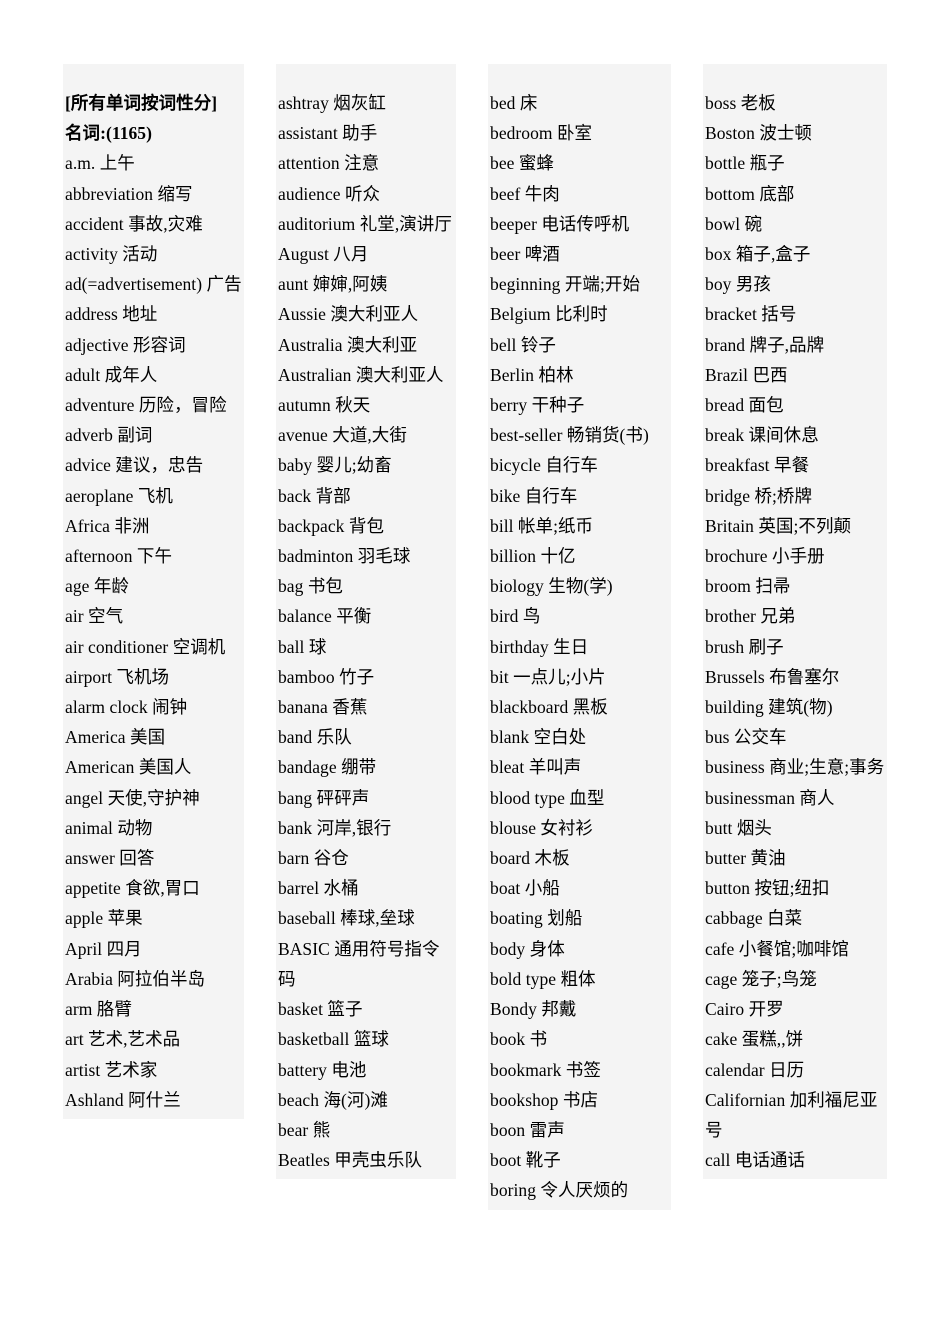 The image size is (950, 1342). Describe the element at coordinates (769, 707) in the screenshot. I see `word-entry: building 建筑(物)` at that location.